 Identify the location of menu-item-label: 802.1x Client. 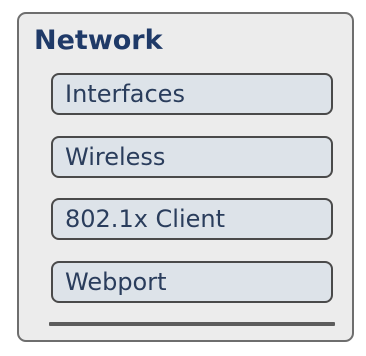
(145, 219).